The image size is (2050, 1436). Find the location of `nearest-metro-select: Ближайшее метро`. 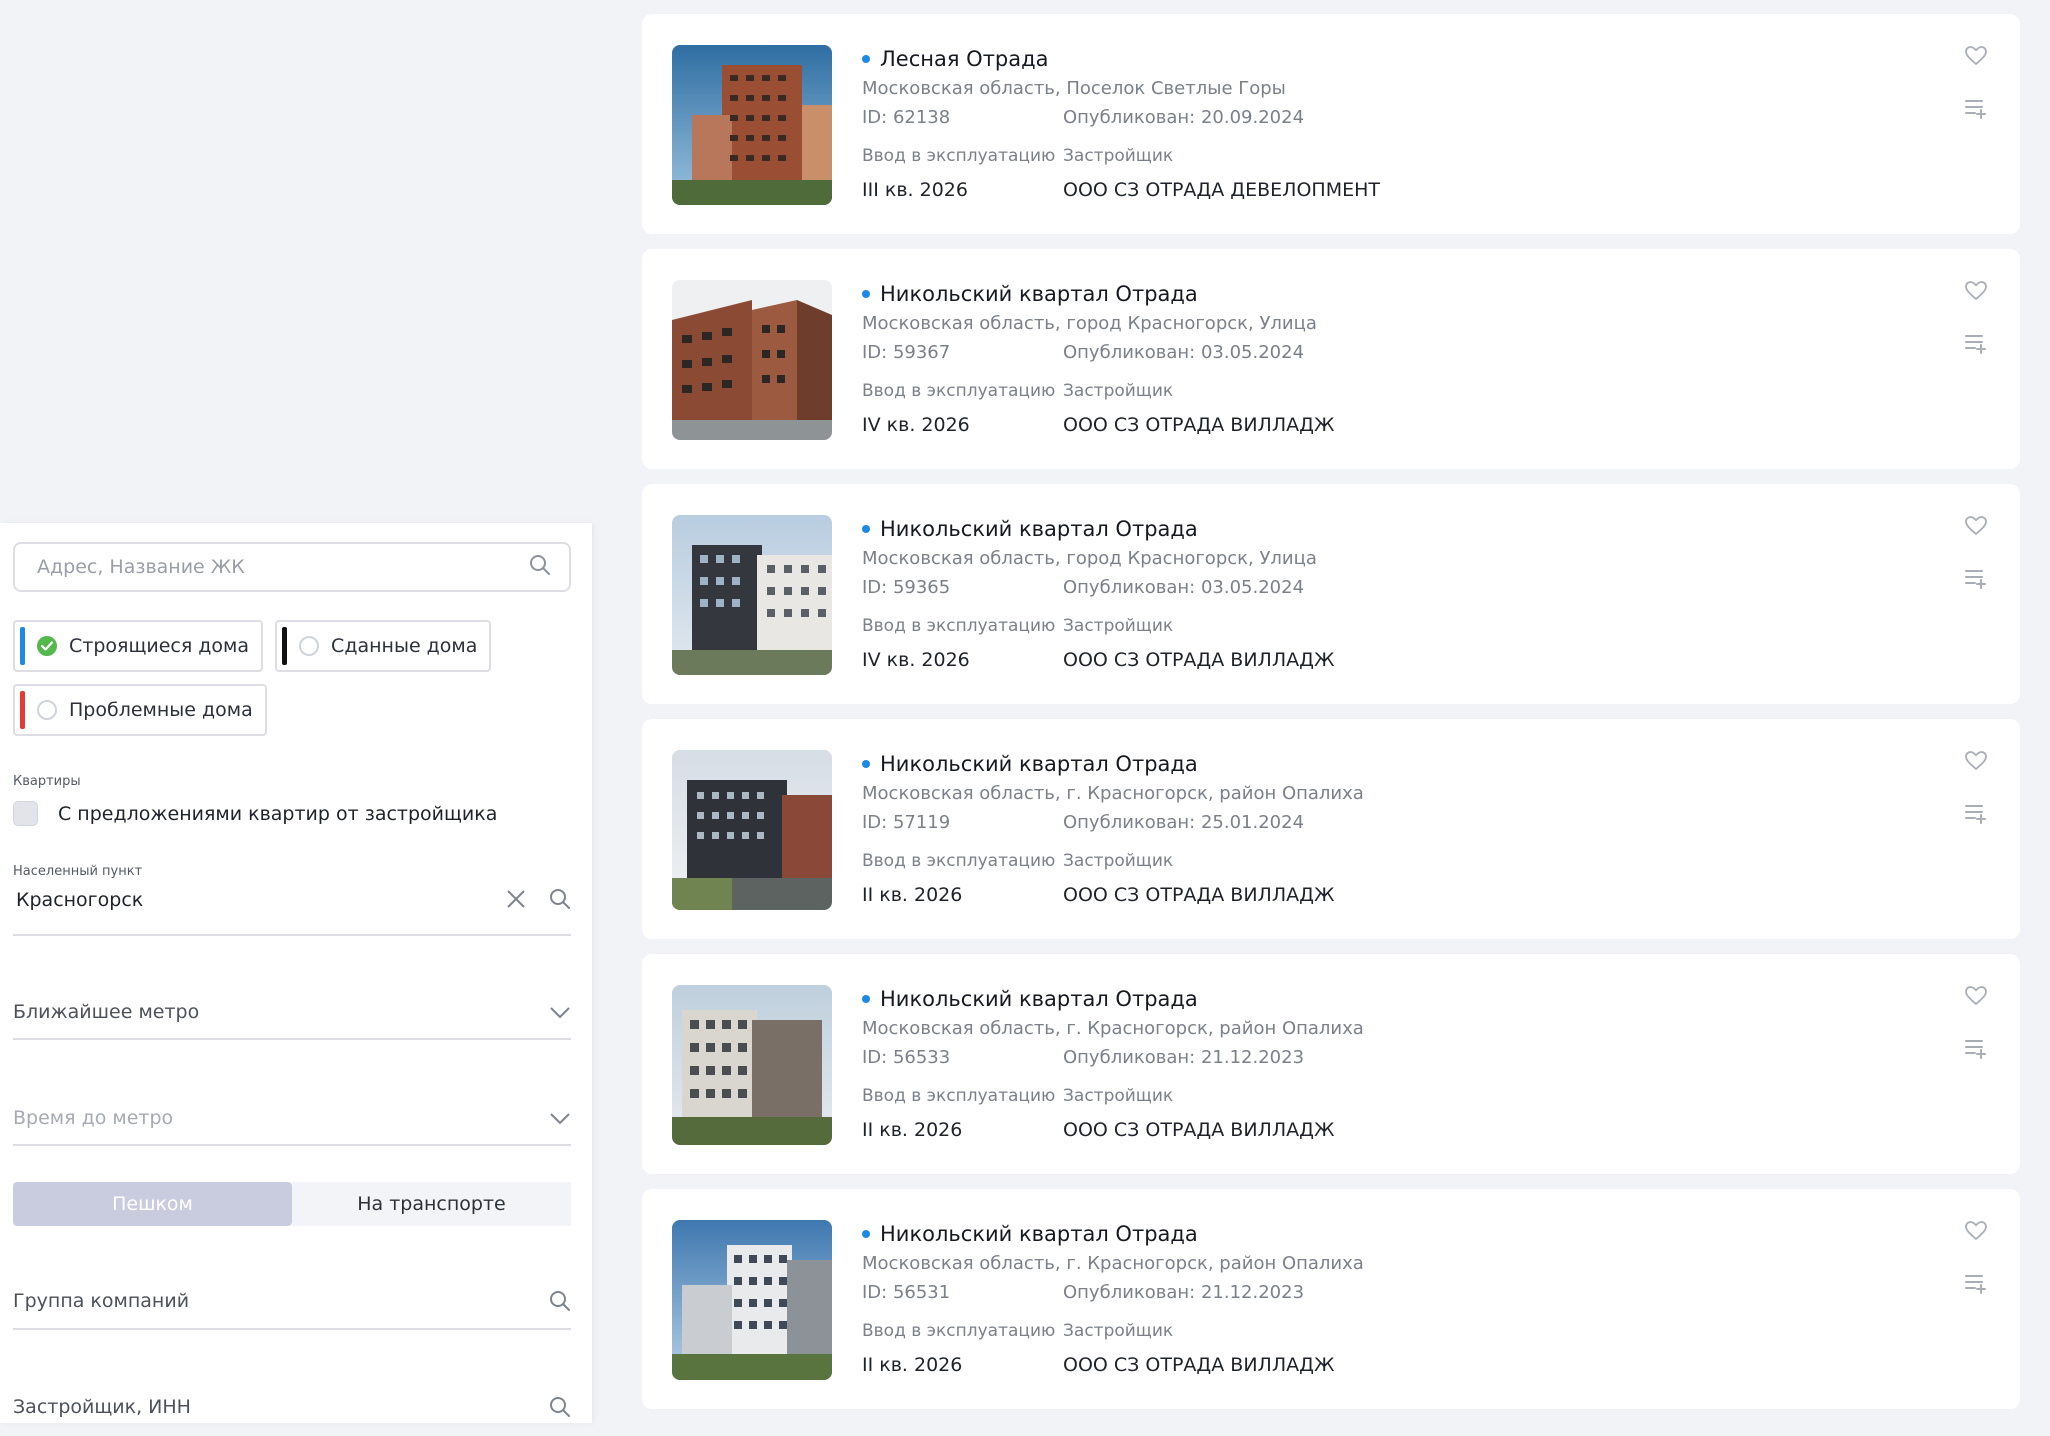

nearest-metro-select: Ближайшее метро is located at coordinates (292, 1006).